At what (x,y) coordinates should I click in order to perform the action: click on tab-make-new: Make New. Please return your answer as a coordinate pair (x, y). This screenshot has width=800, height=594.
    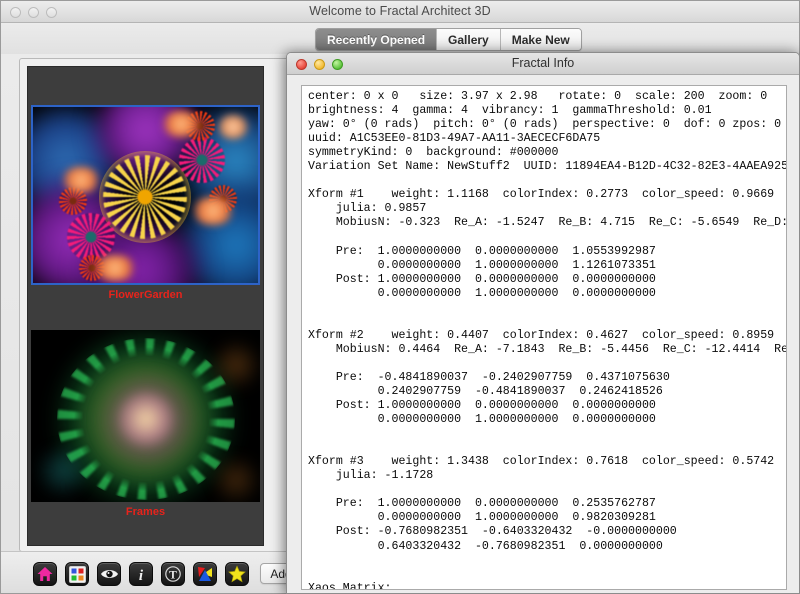
    Looking at the image, I should click on (540, 39).